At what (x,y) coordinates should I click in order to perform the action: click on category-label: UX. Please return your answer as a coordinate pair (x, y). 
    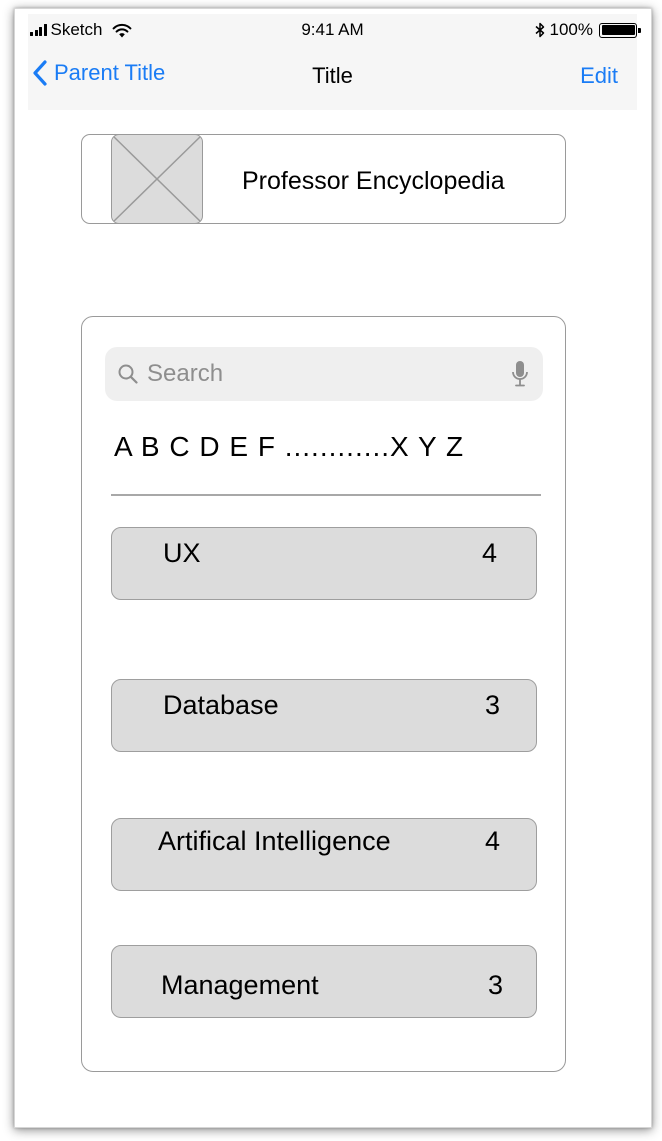
    Looking at the image, I should click on (182, 553).